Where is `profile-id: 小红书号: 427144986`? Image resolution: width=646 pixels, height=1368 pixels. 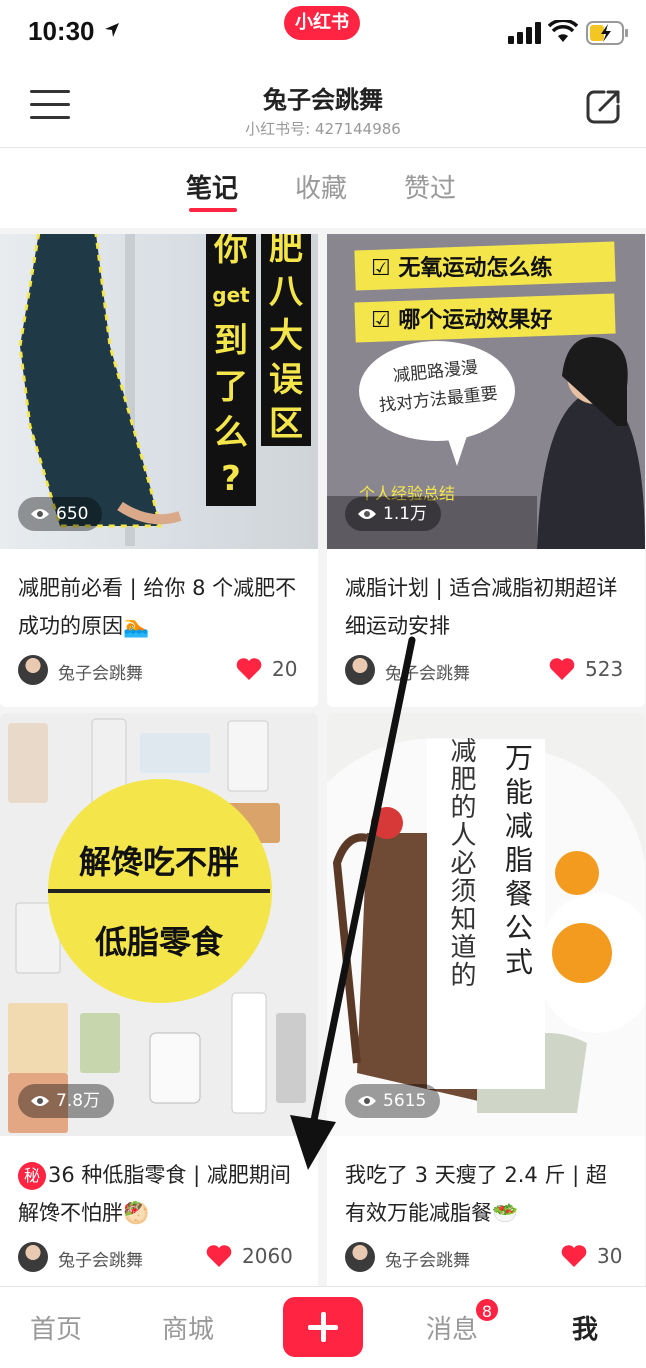
profile-id: 小红书号: 427144986 is located at coordinates (323, 129).